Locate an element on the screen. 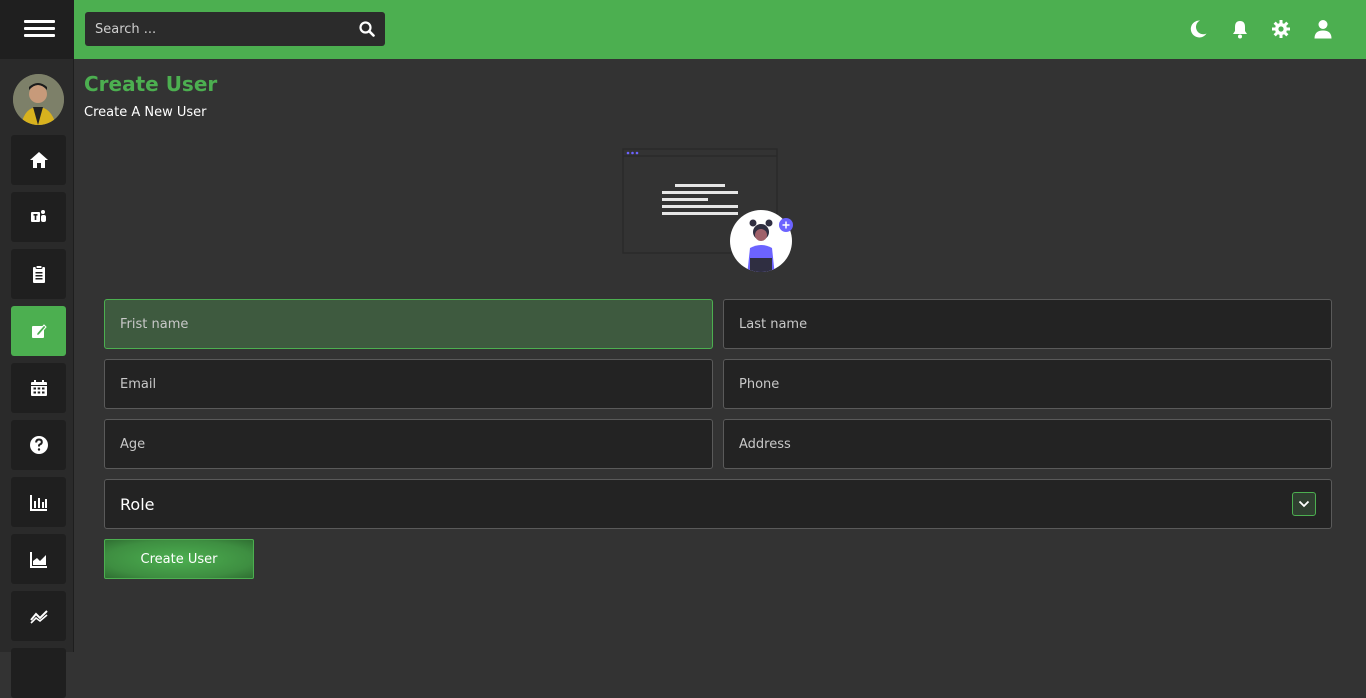  address-field is located at coordinates (1027, 444).